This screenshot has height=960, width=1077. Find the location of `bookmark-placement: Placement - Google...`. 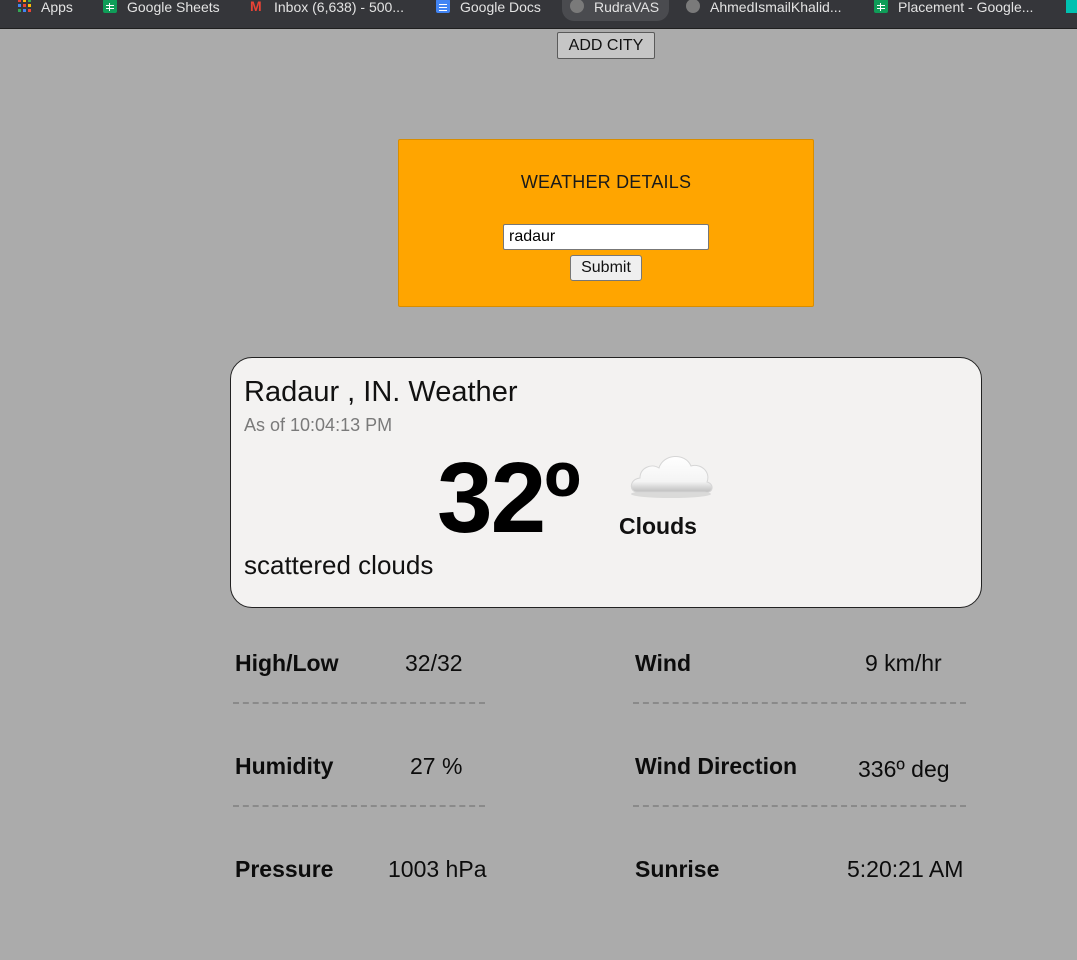

bookmark-placement: Placement - Google... is located at coordinates (953, 7).